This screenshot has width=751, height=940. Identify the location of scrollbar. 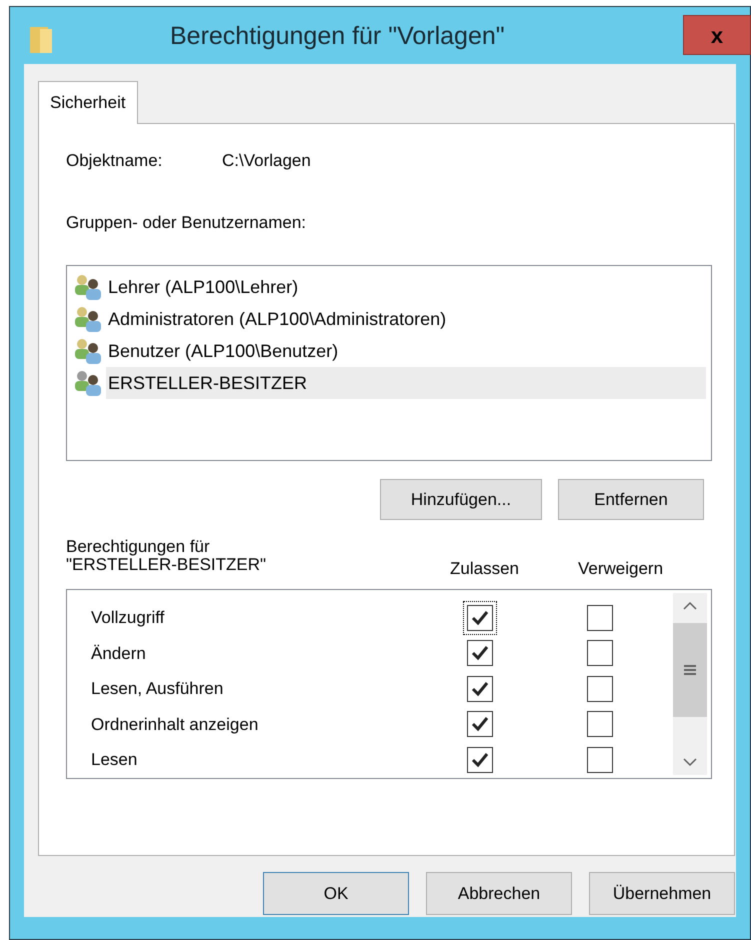
(690, 684).